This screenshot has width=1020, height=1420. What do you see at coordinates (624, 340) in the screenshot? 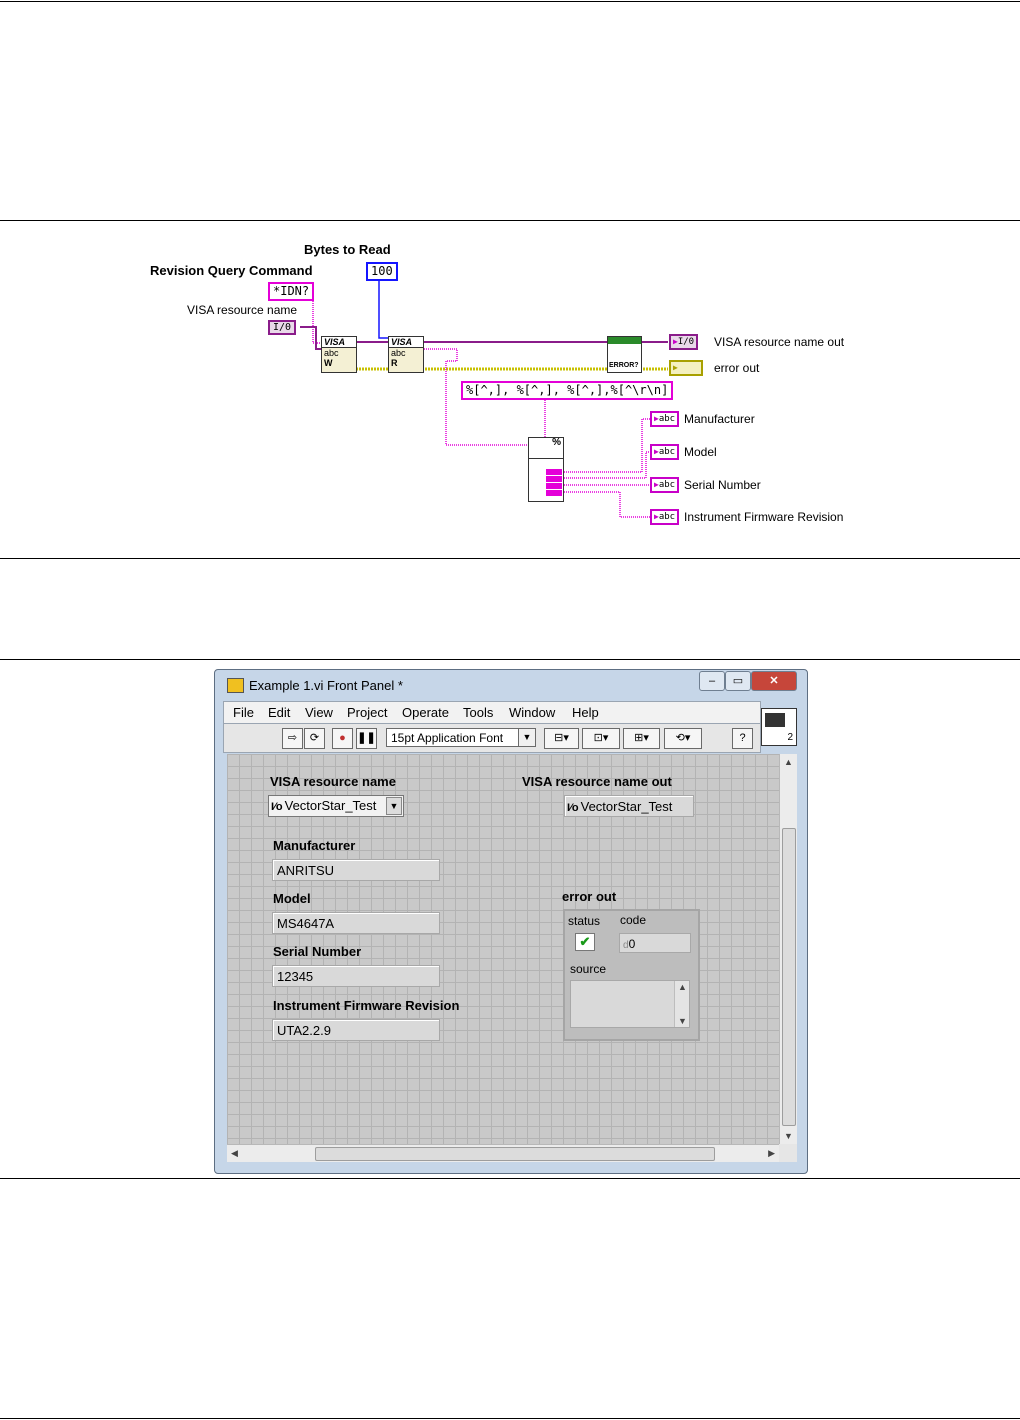
I see `error-handler-header` at bounding box center [624, 340].